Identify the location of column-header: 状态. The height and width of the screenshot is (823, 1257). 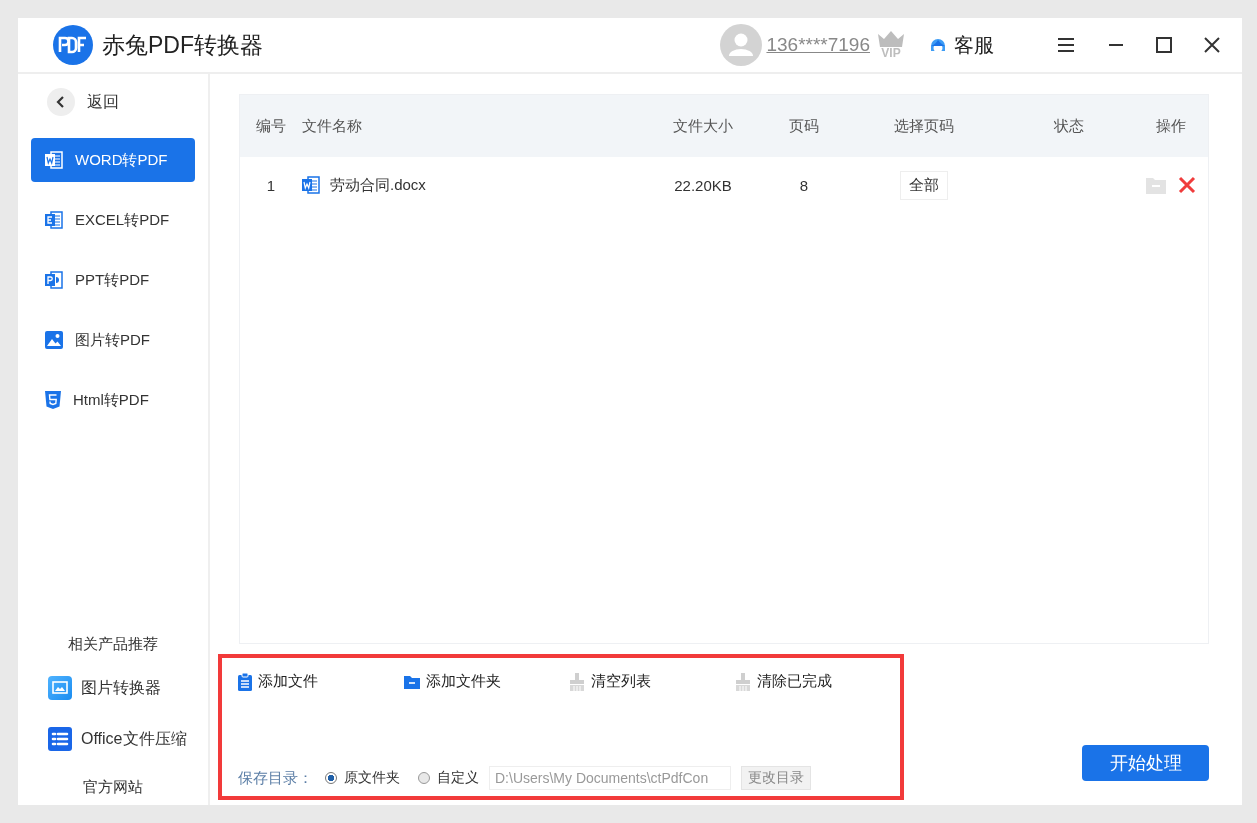
(1069, 126).